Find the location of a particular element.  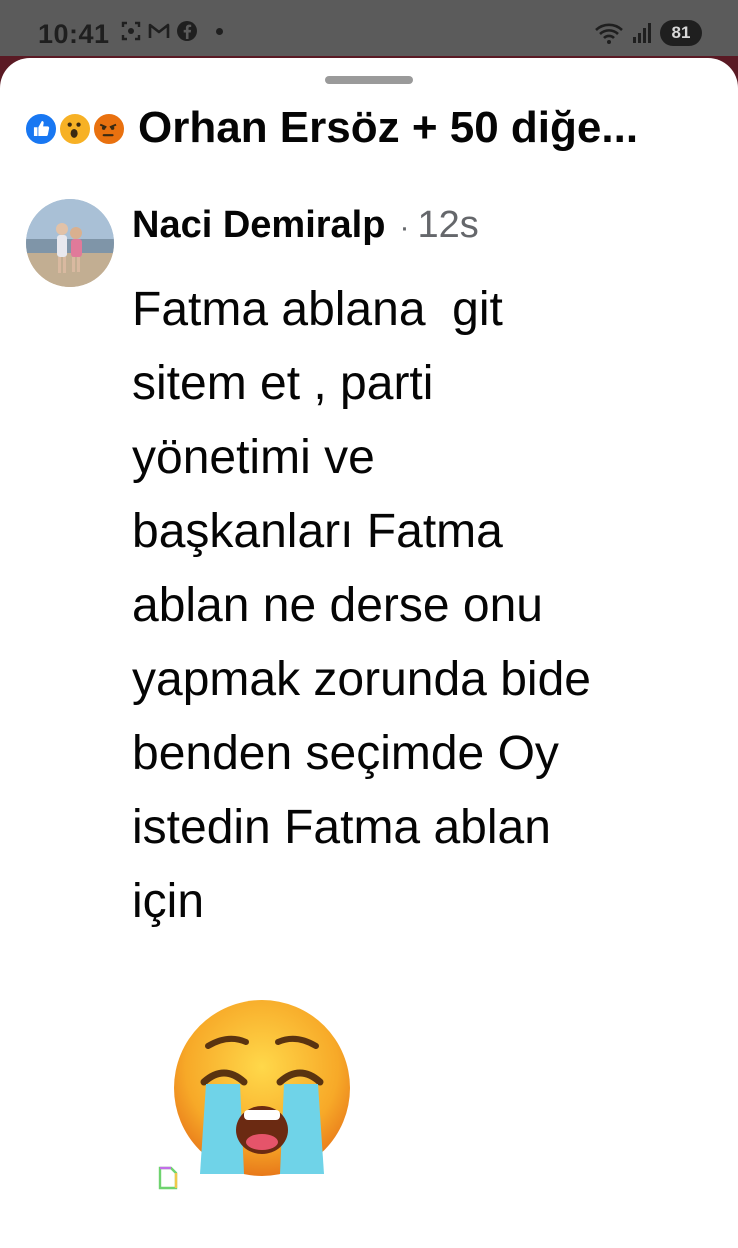

system-icons: 81 is located at coordinates (648, 33).